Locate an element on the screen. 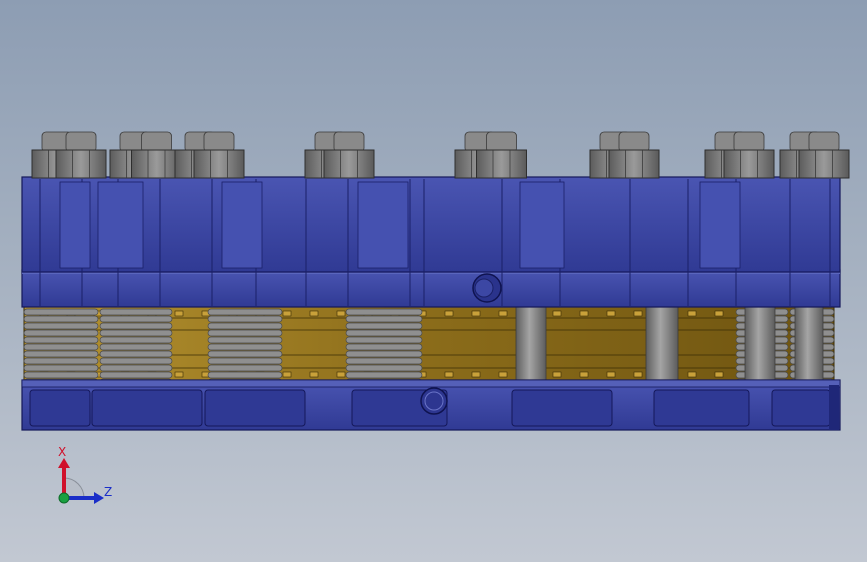  orientation-triad: X Z is located at coordinates (85, 480).